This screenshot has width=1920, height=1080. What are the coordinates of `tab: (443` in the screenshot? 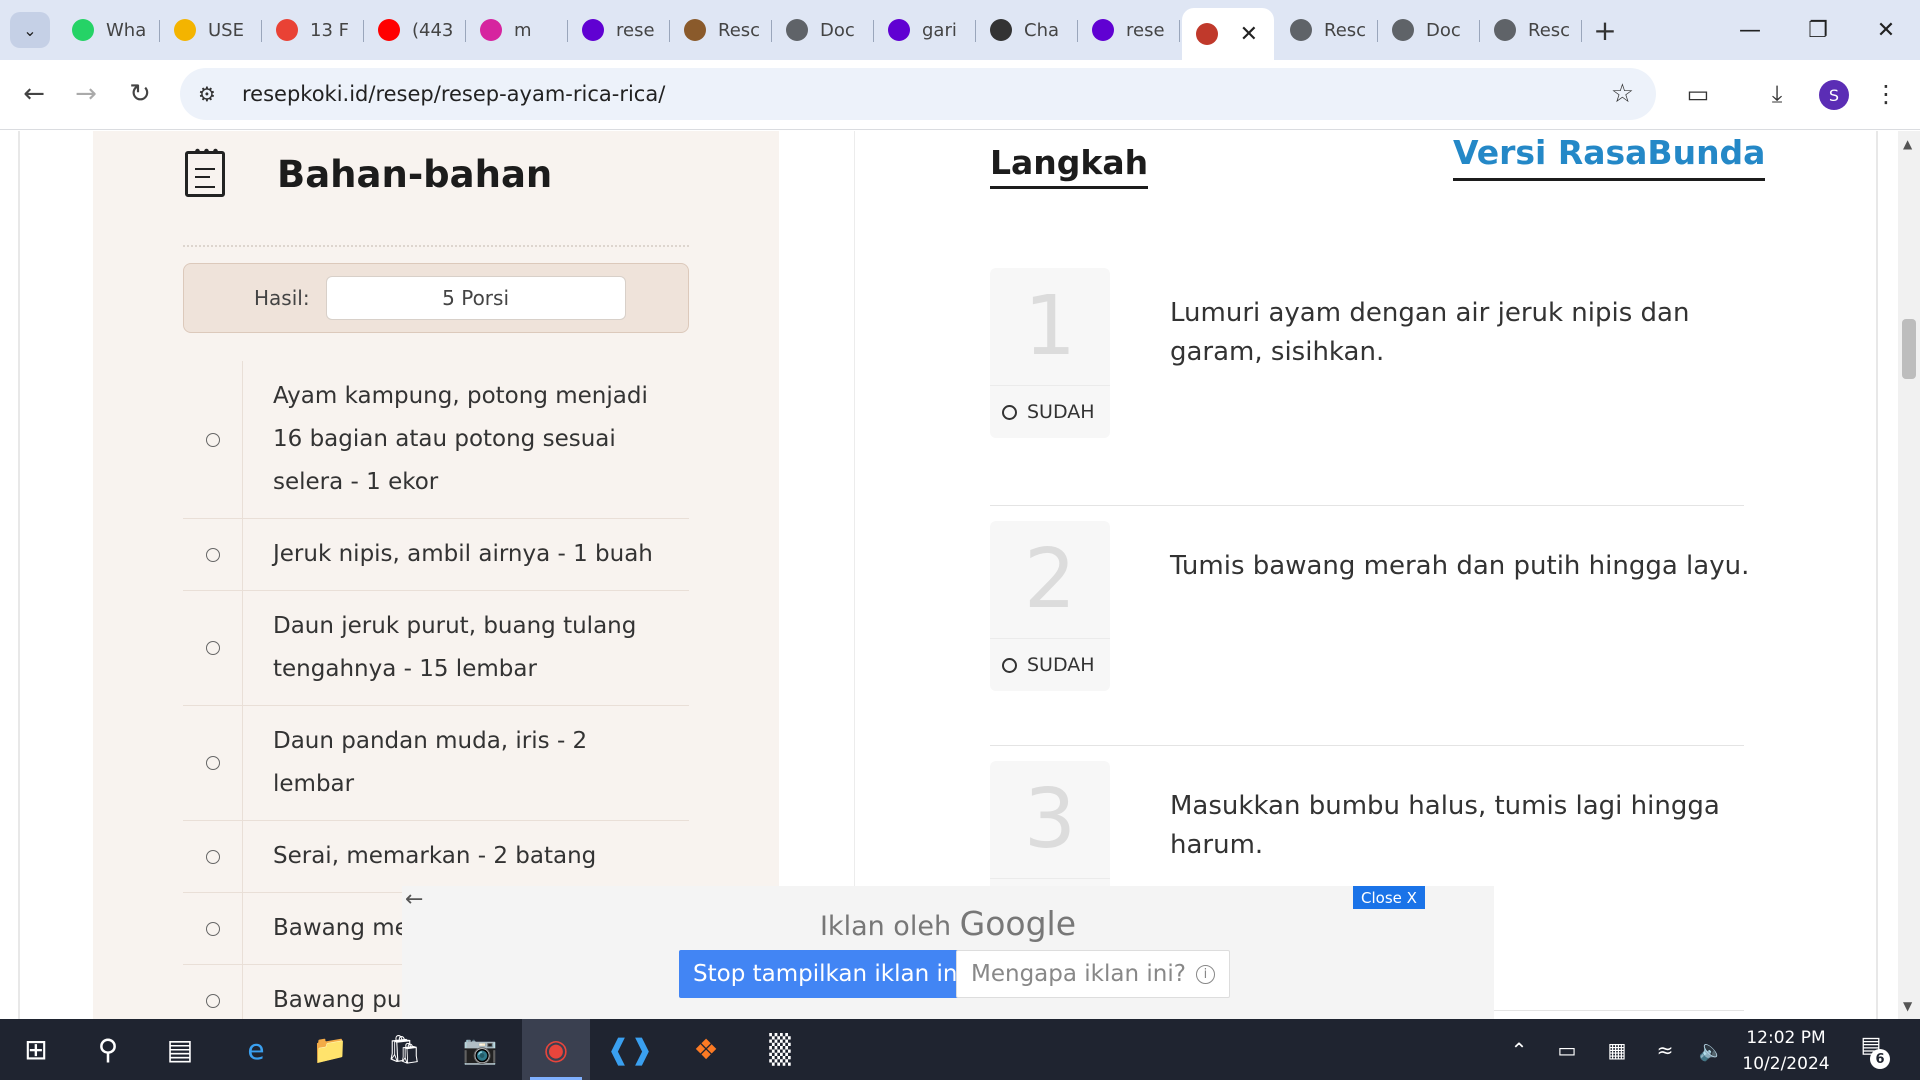 It's located at (415, 30).